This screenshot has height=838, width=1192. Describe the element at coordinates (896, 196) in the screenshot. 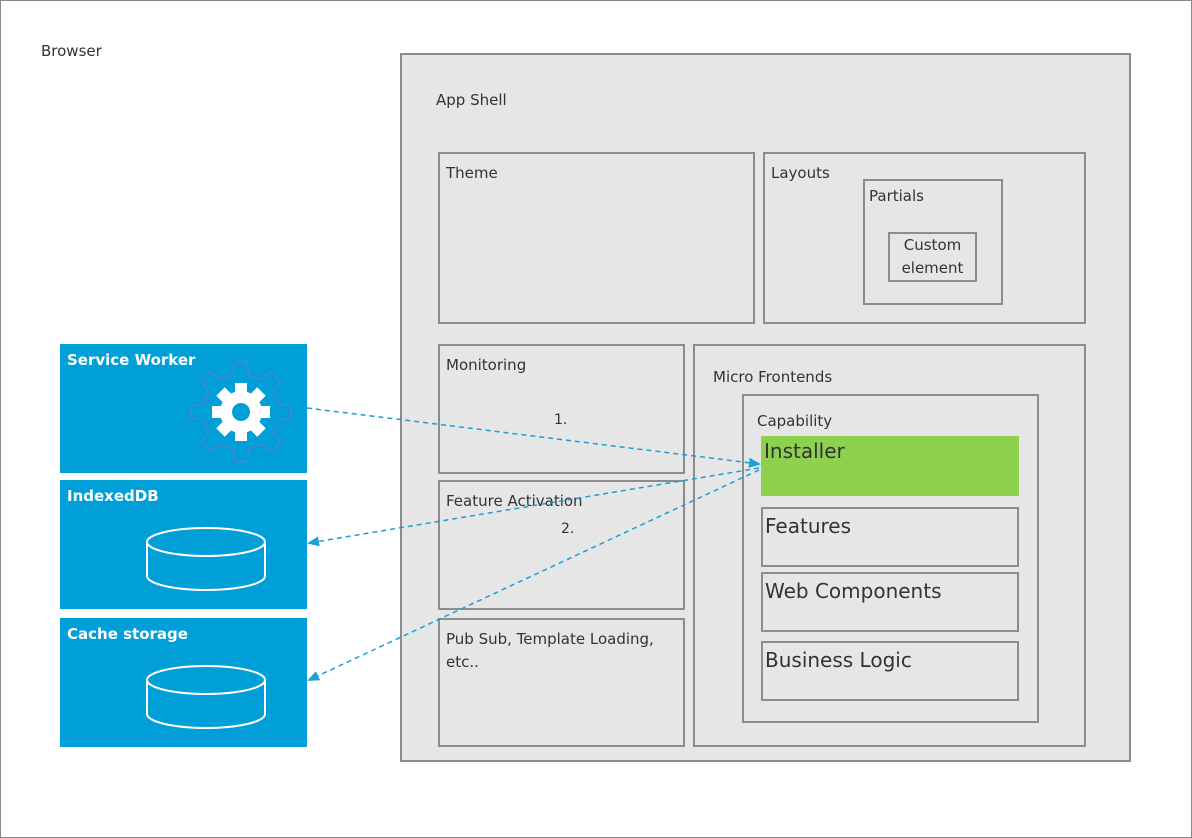

I see `partials-label: Partials` at that location.